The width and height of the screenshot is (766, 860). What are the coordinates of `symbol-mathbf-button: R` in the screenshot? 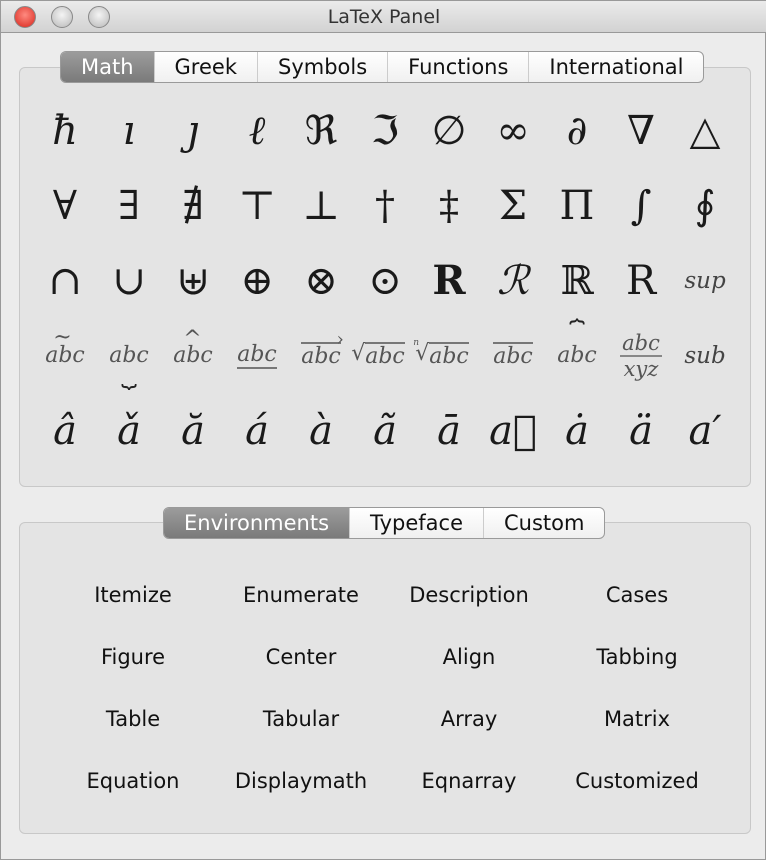 It's located at (449, 280).